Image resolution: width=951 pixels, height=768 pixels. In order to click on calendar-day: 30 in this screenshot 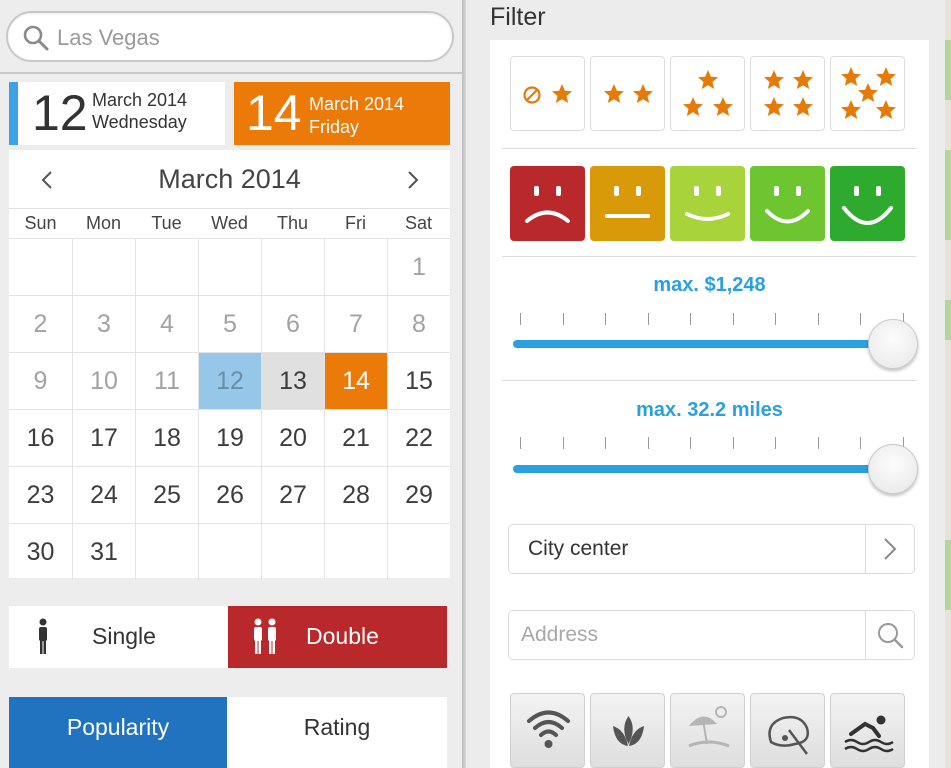, I will do `click(40, 551)`.